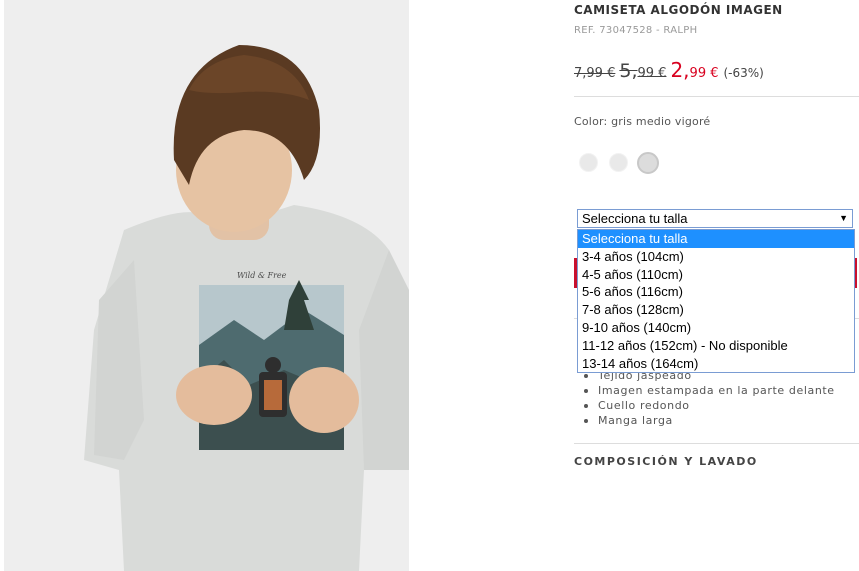 This screenshot has width=859, height=571. I want to click on previous-price: 5,99 €, so click(642, 71).